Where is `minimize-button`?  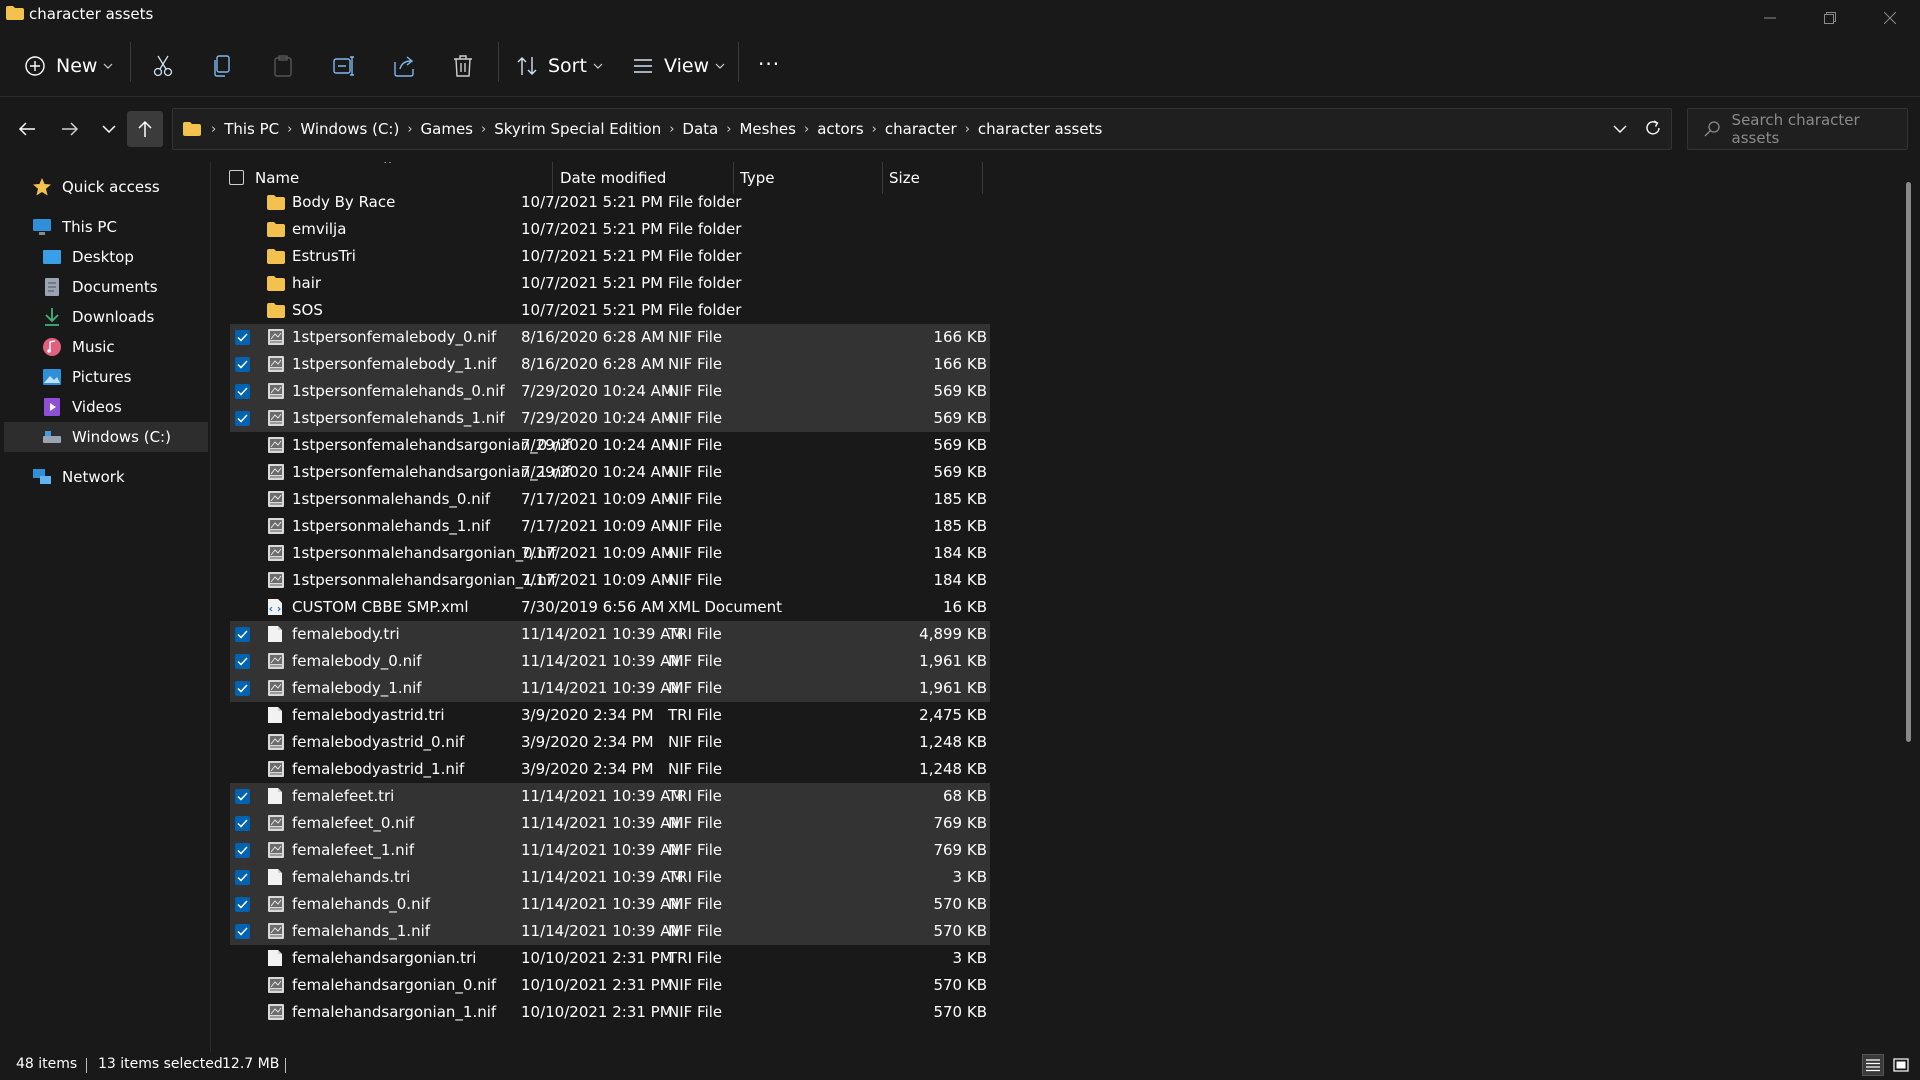
minimize-button is located at coordinates (1770, 18).